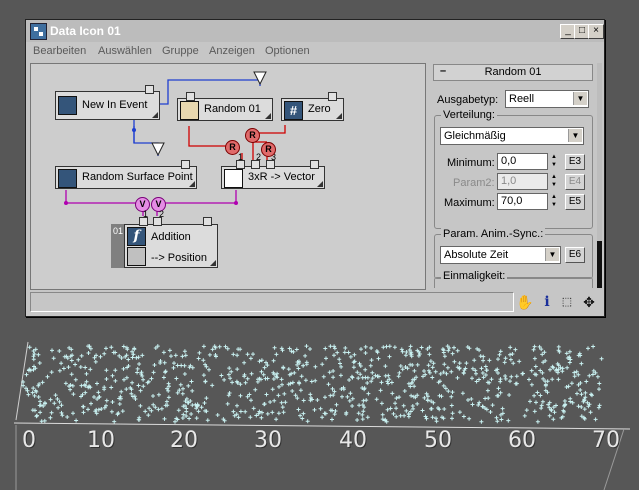  What do you see at coordinates (293, 110) in the screenshot?
I see `hash-icon: #` at bounding box center [293, 110].